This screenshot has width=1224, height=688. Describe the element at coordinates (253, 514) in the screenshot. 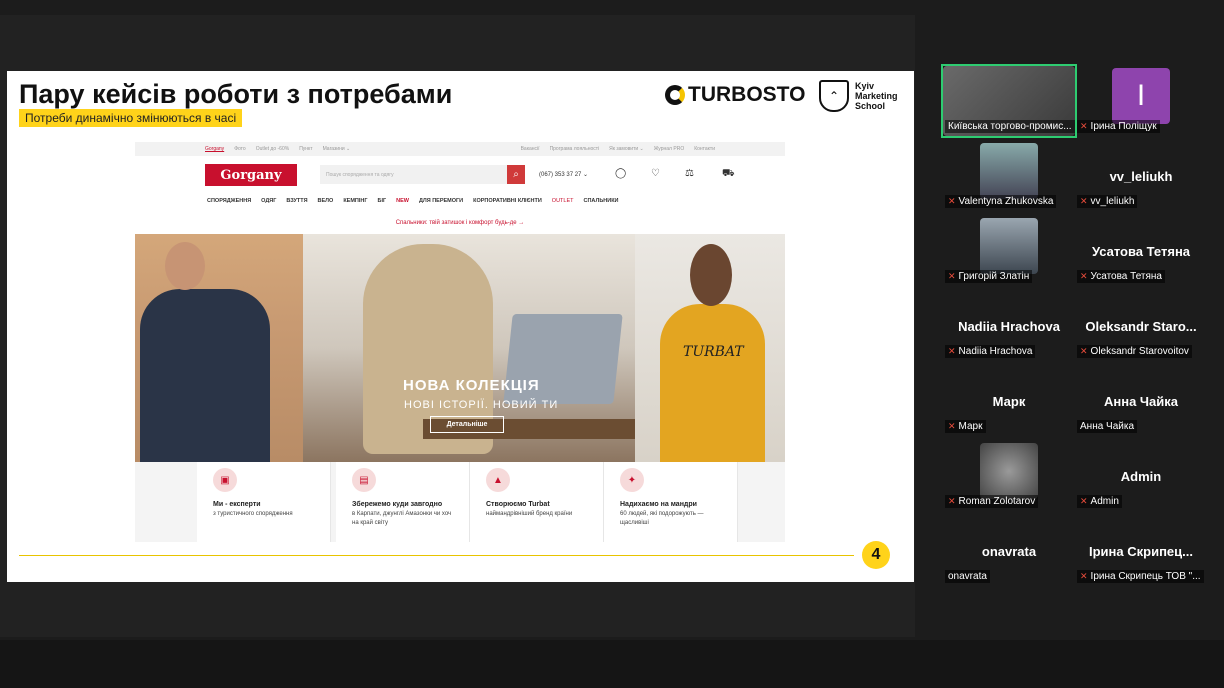

I see `feature-desc: з туристичного спорядження` at that location.